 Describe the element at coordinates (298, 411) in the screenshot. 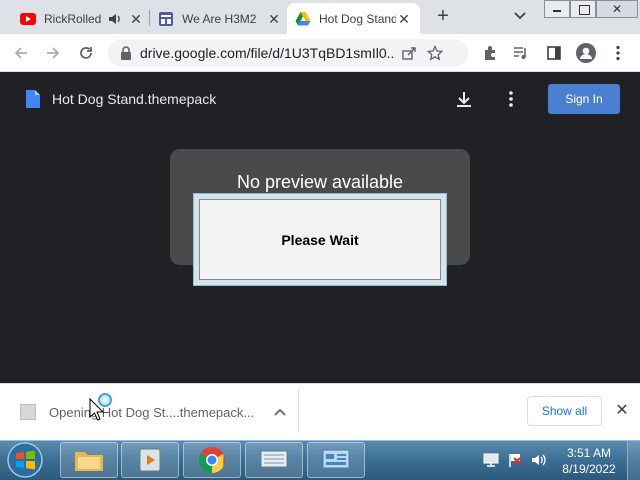

I see `shelf-separator` at that location.